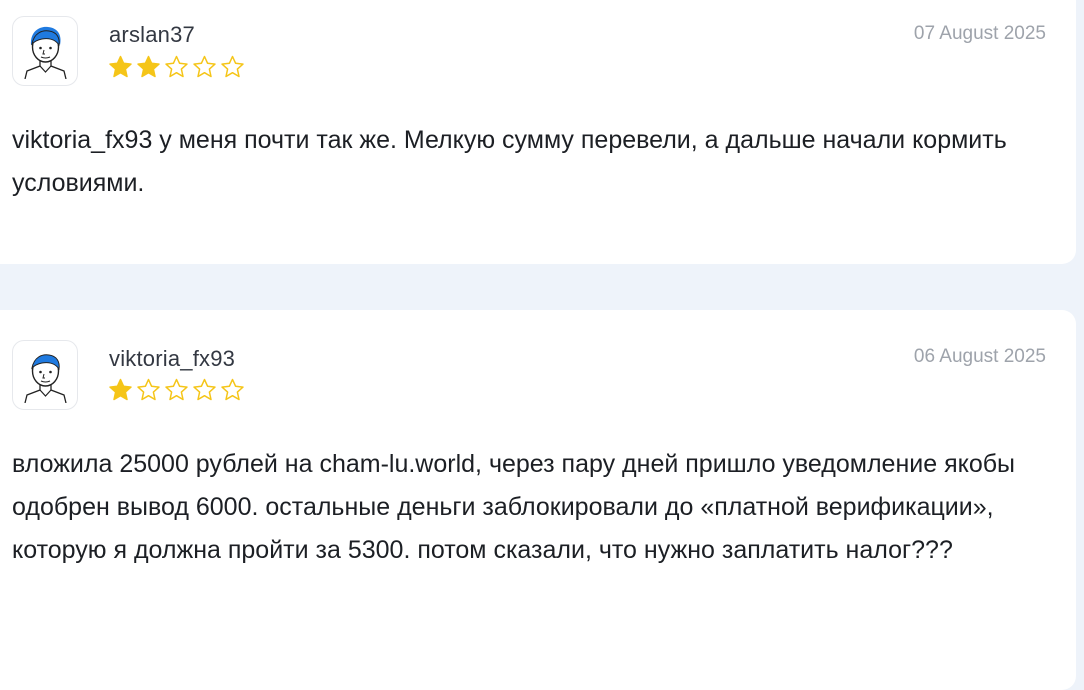 The width and height of the screenshot is (1084, 690). Describe the element at coordinates (172, 359) in the screenshot. I see `review-username: viktoria_fx93` at that location.